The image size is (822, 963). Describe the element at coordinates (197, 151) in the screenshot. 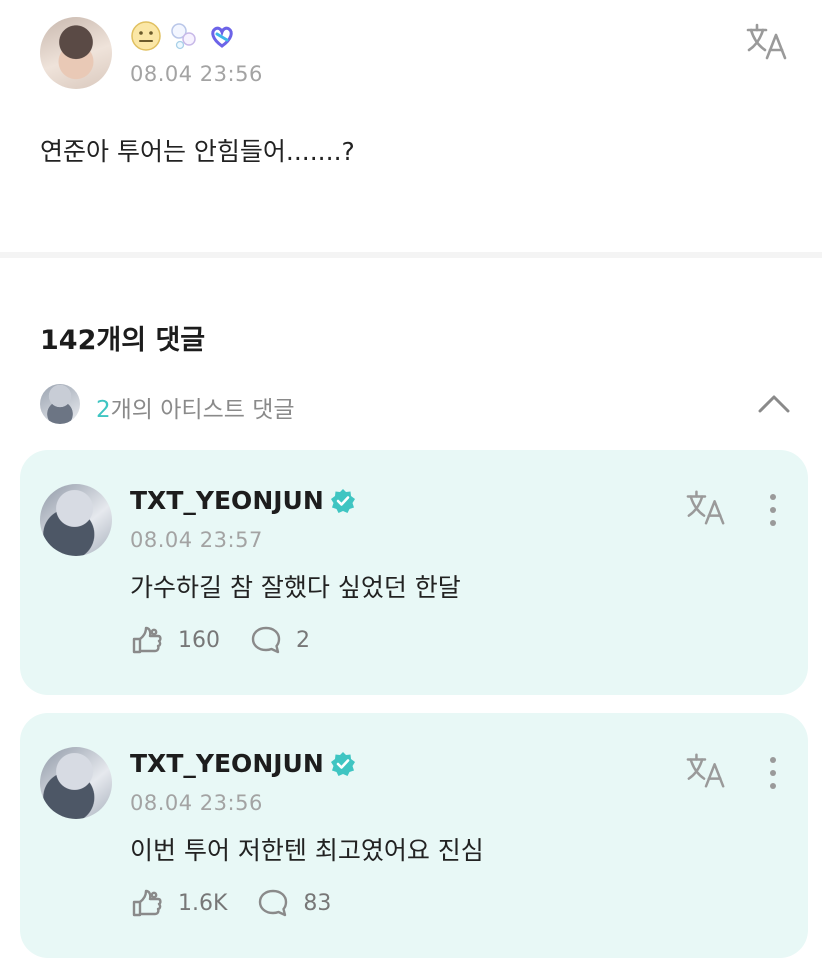

I see `post-text: 연준아 투어는 안힘들어.......?` at that location.